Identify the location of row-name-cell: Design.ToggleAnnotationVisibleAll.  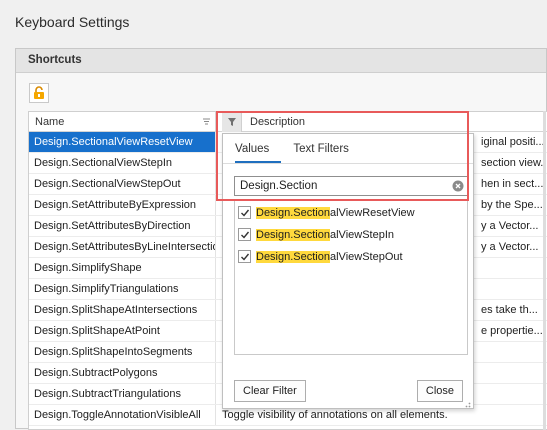
(122, 415).